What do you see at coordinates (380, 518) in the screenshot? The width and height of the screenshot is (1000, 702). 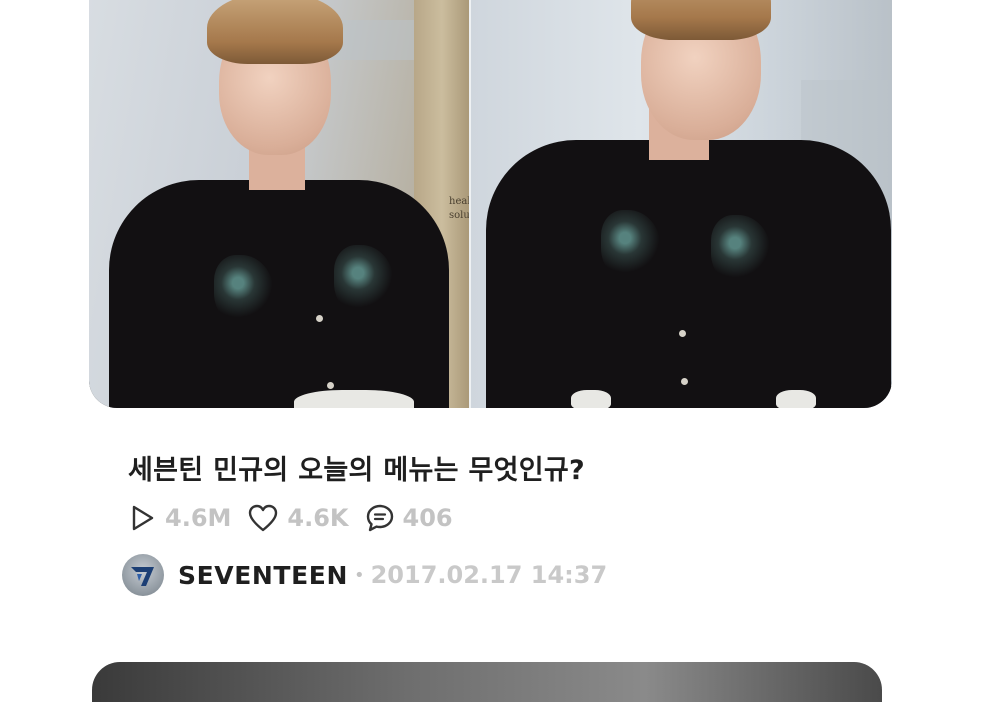 I see `comment-icon` at bounding box center [380, 518].